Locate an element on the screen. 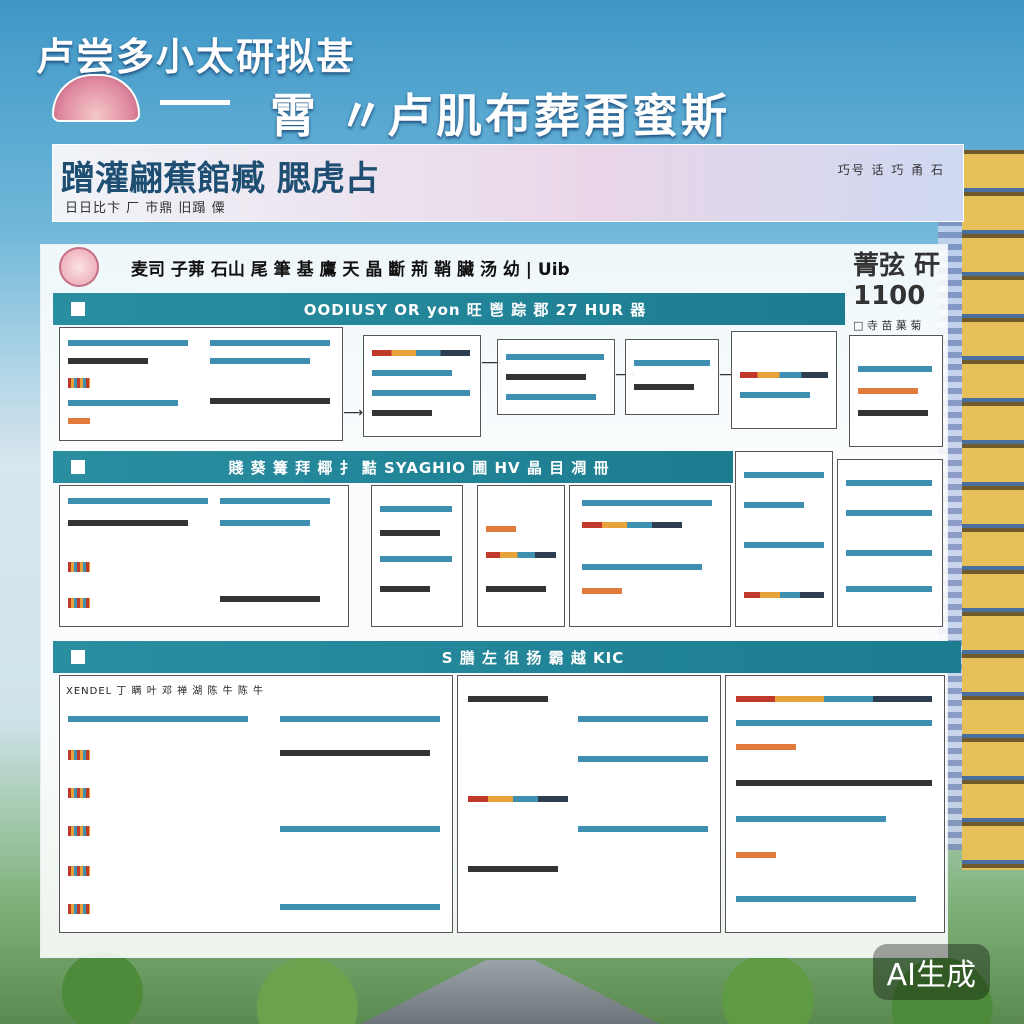 The width and height of the screenshot is (1024, 1024). panel-2e is located at coordinates (784, 539).